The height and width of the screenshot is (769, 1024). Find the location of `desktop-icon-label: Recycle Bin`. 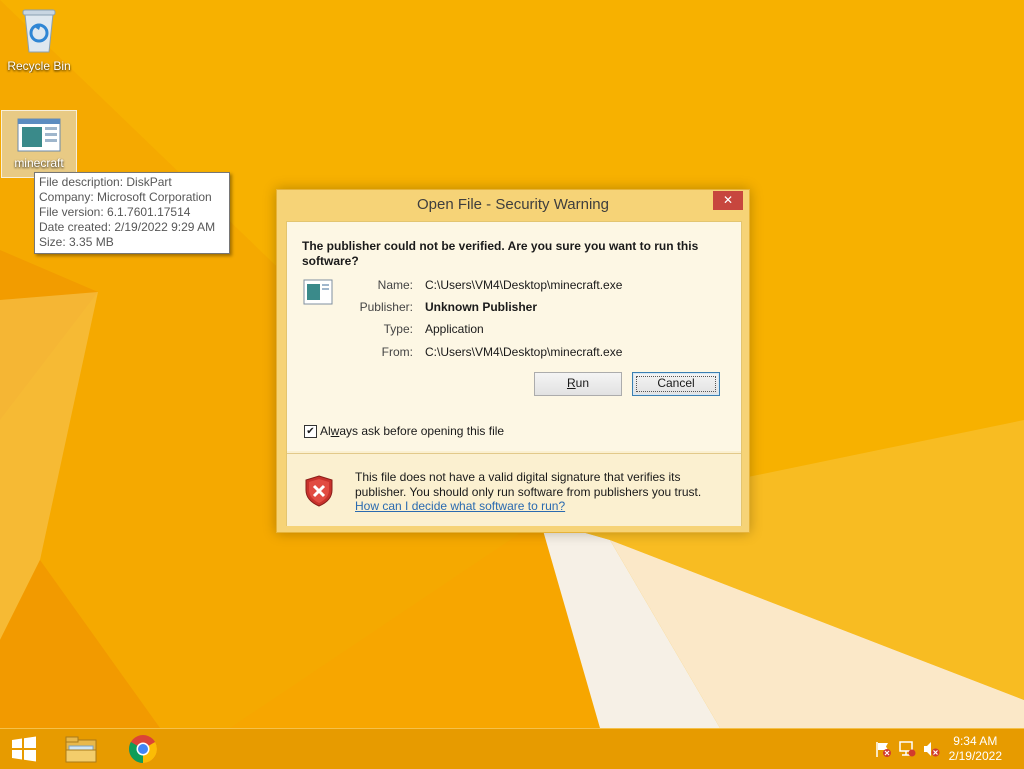

desktop-icon-label: Recycle Bin is located at coordinates (39, 66).